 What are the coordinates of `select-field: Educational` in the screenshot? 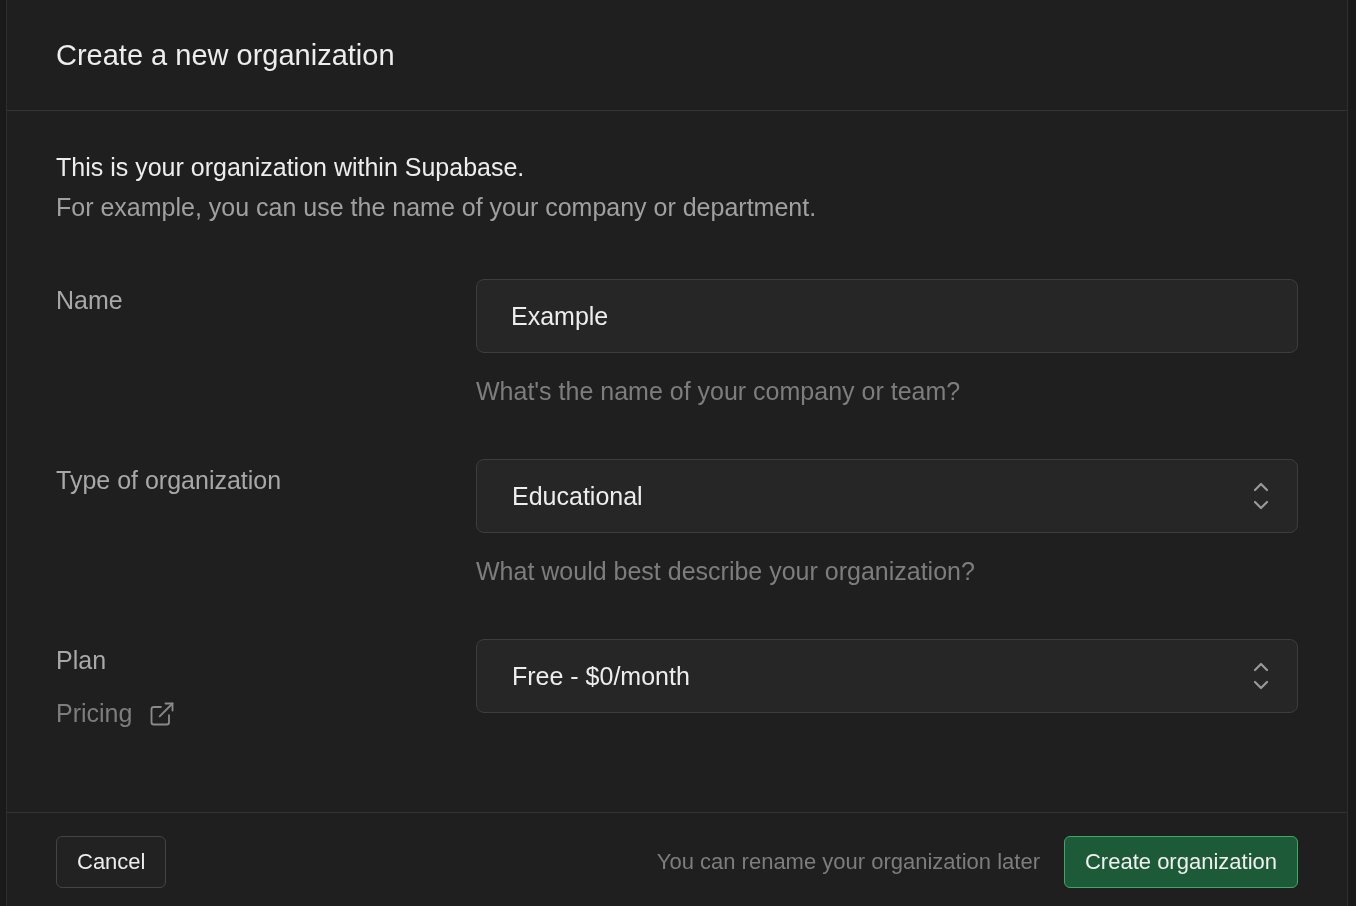 It's located at (887, 496).